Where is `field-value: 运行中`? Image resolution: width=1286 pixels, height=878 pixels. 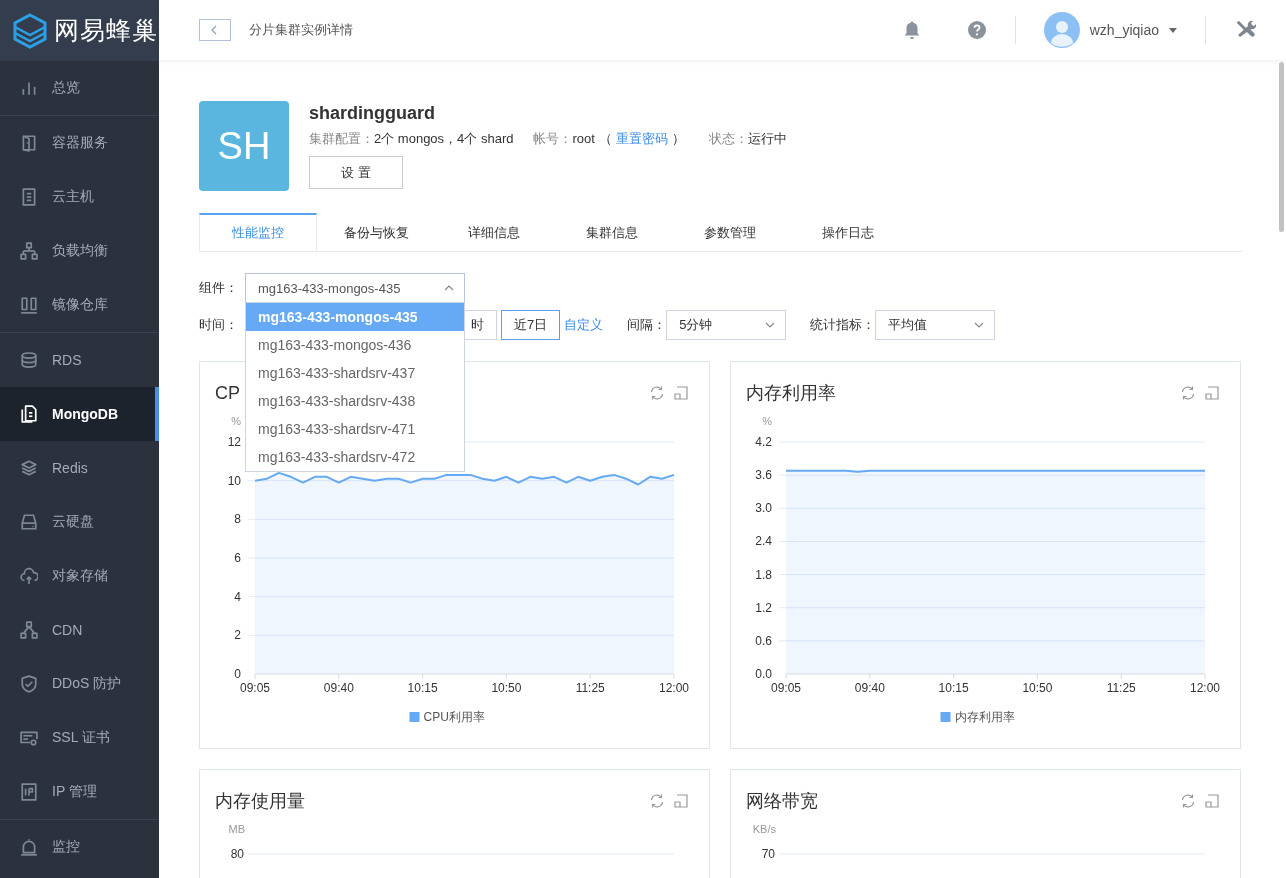
field-value: 运行中 is located at coordinates (767, 138).